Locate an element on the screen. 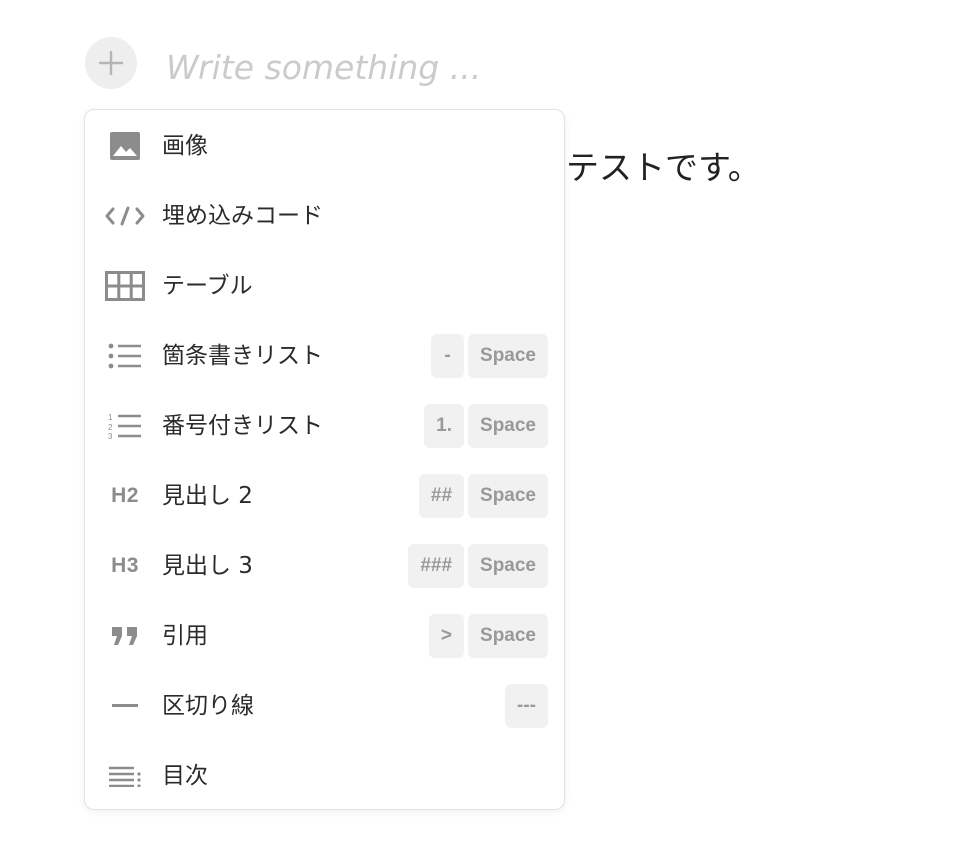  menu-item-numbered-list: 1 2 3 番号付きリスト 1. Space is located at coordinates (324, 426).